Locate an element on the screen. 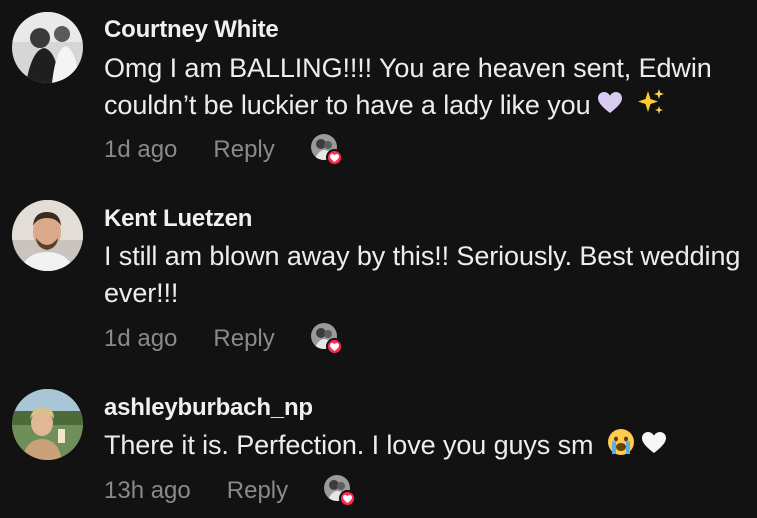 The width and height of the screenshot is (757, 518). light-purple-heart-icon is located at coordinates (610, 106).